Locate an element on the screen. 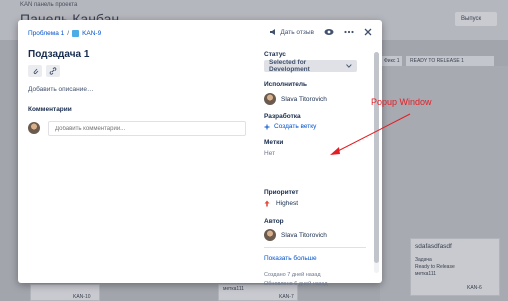 This screenshot has height=301, width=508. annotation-arrow is located at coordinates (370, 134).